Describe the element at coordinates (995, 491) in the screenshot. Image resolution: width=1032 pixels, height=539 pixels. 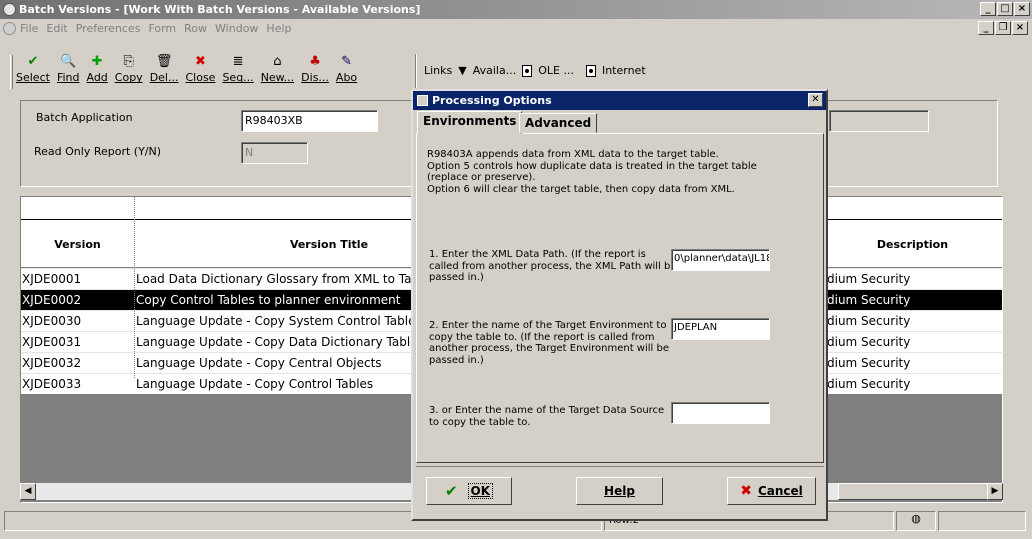
I see `scroll-right-icon: ▶` at that location.